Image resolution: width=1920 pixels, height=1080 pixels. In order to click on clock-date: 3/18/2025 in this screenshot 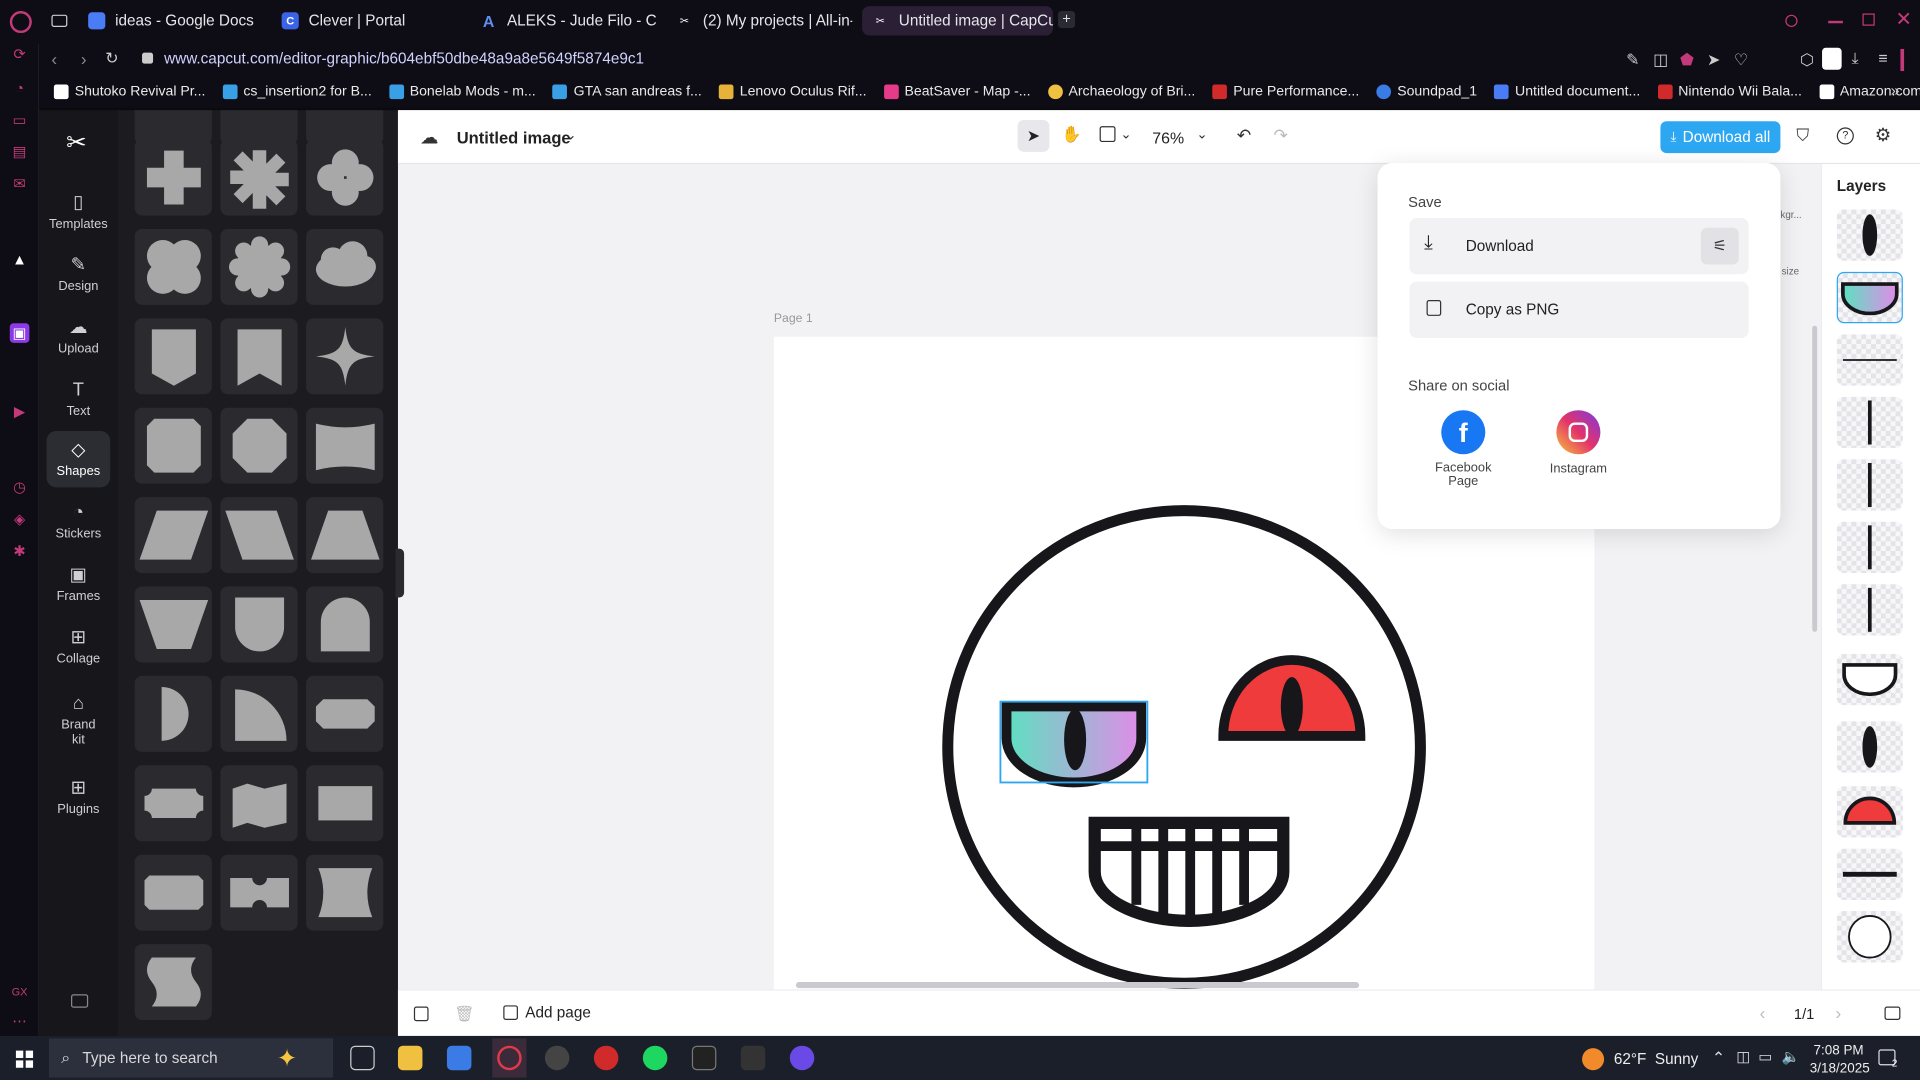, I will do `click(1840, 1069)`.